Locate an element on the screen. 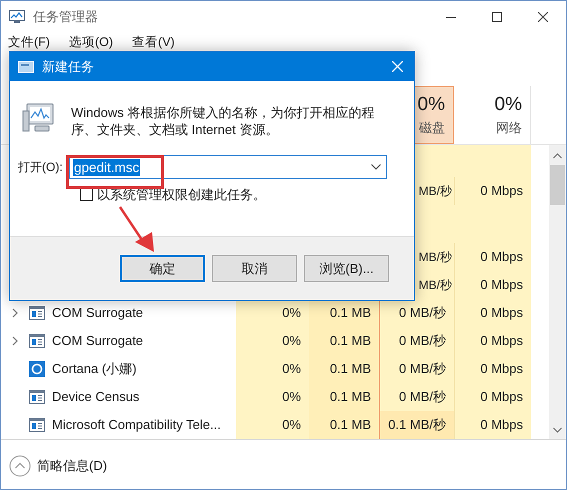 The width and height of the screenshot is (567, 490). scroll-up-icon is located at coordinates (557, 156).